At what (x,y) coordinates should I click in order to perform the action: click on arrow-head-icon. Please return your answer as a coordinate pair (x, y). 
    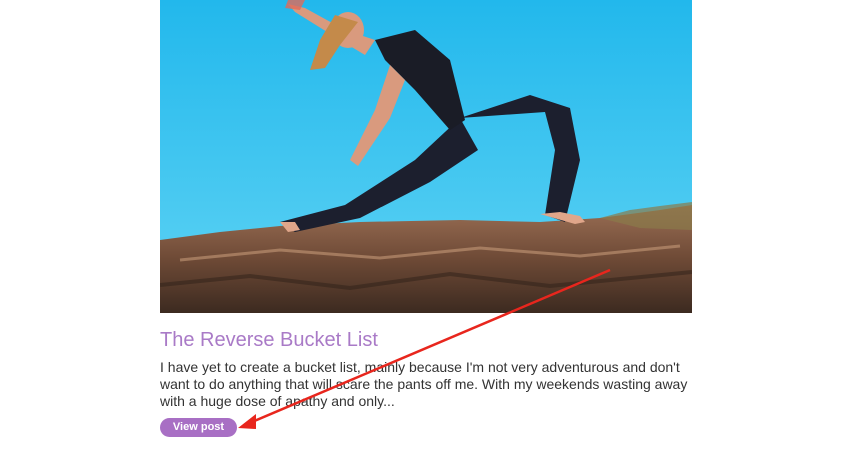
    Looking at the image, I should click on (247, 421).